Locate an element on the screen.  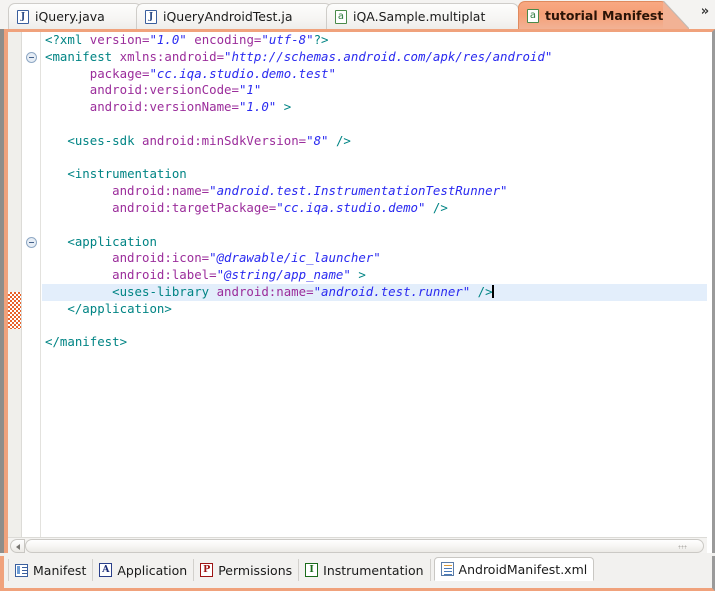
code-token-attr: android:versionCode= is located at coordinates (164, 90).